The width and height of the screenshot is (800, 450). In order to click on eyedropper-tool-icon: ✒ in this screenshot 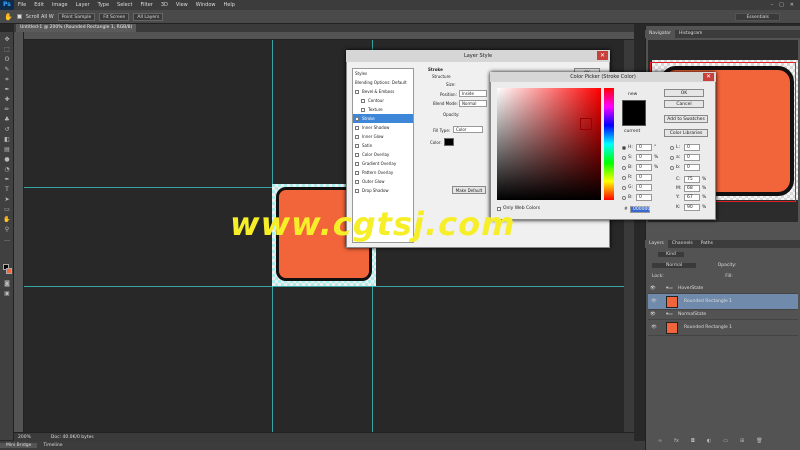, I will do `click(7, 90)`.